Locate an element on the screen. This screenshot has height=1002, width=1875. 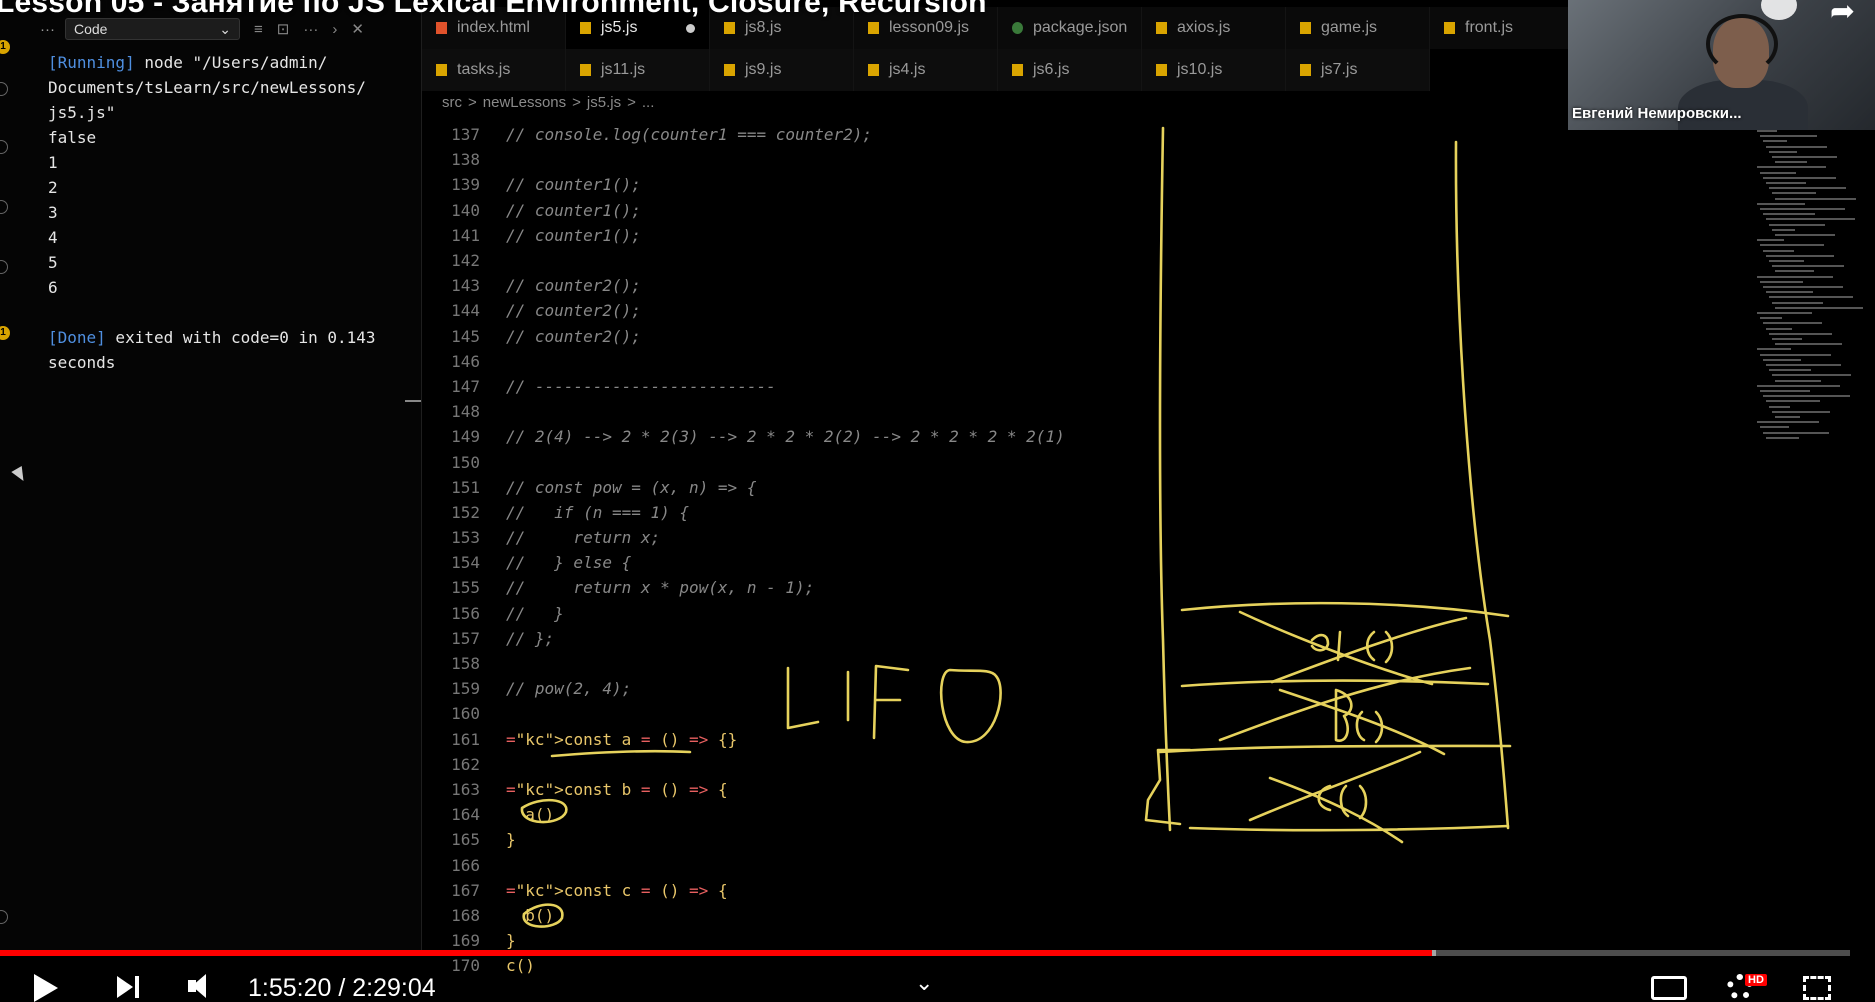
line-number: 154 is located at coordinates (465, 563).